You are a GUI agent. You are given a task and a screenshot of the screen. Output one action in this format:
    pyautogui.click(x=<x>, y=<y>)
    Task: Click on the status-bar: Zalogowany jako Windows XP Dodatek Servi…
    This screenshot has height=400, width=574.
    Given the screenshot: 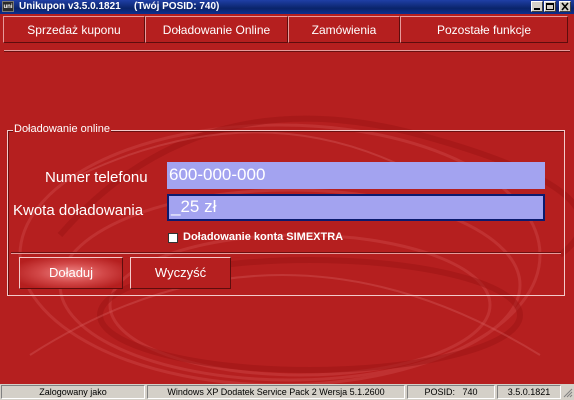 What is the action you would take?
    pyautogui.click(x=287, y=392)
    